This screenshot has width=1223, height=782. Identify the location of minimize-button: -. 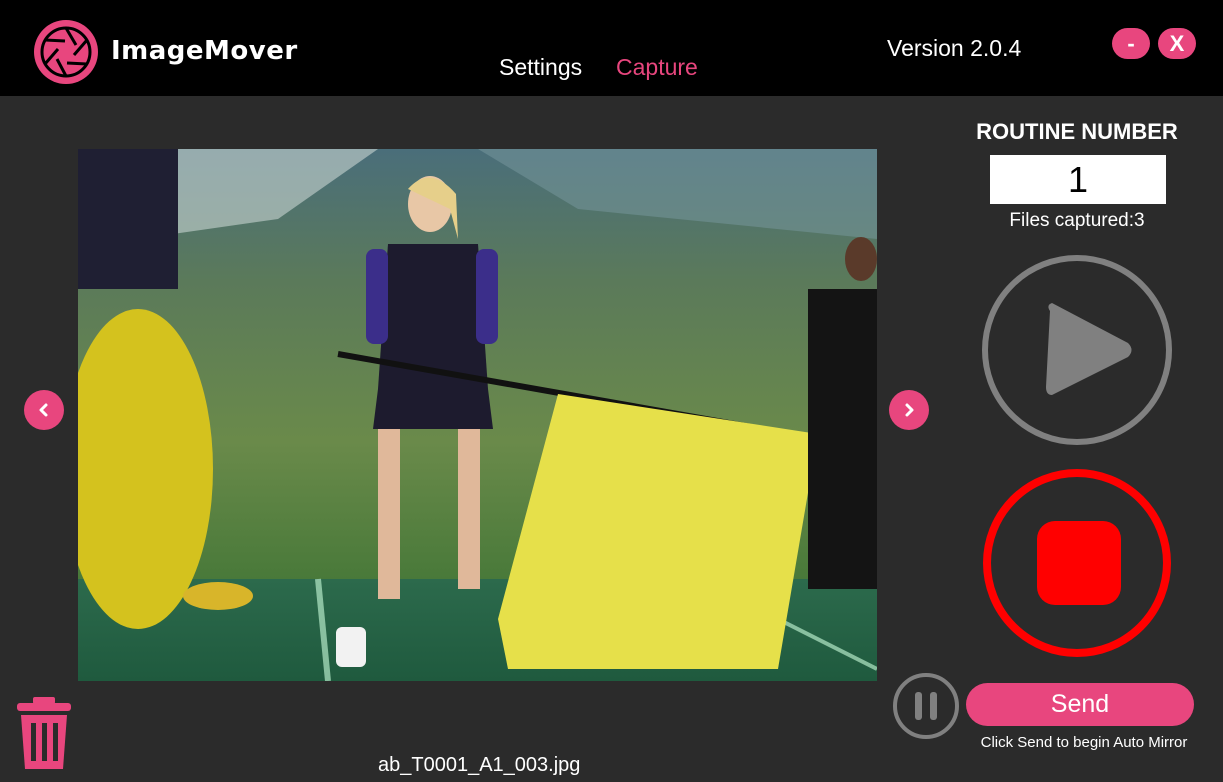
(1131, 43).